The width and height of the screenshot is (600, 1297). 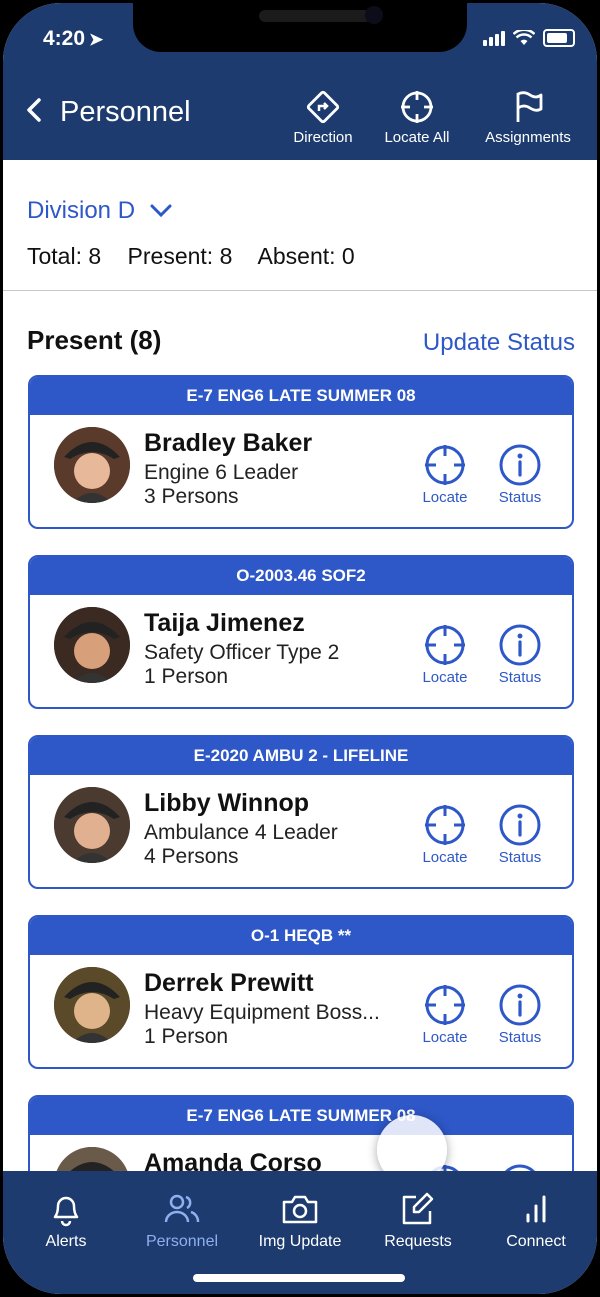 I want to click on direction-button: Direction, so click(x=323, y=117).